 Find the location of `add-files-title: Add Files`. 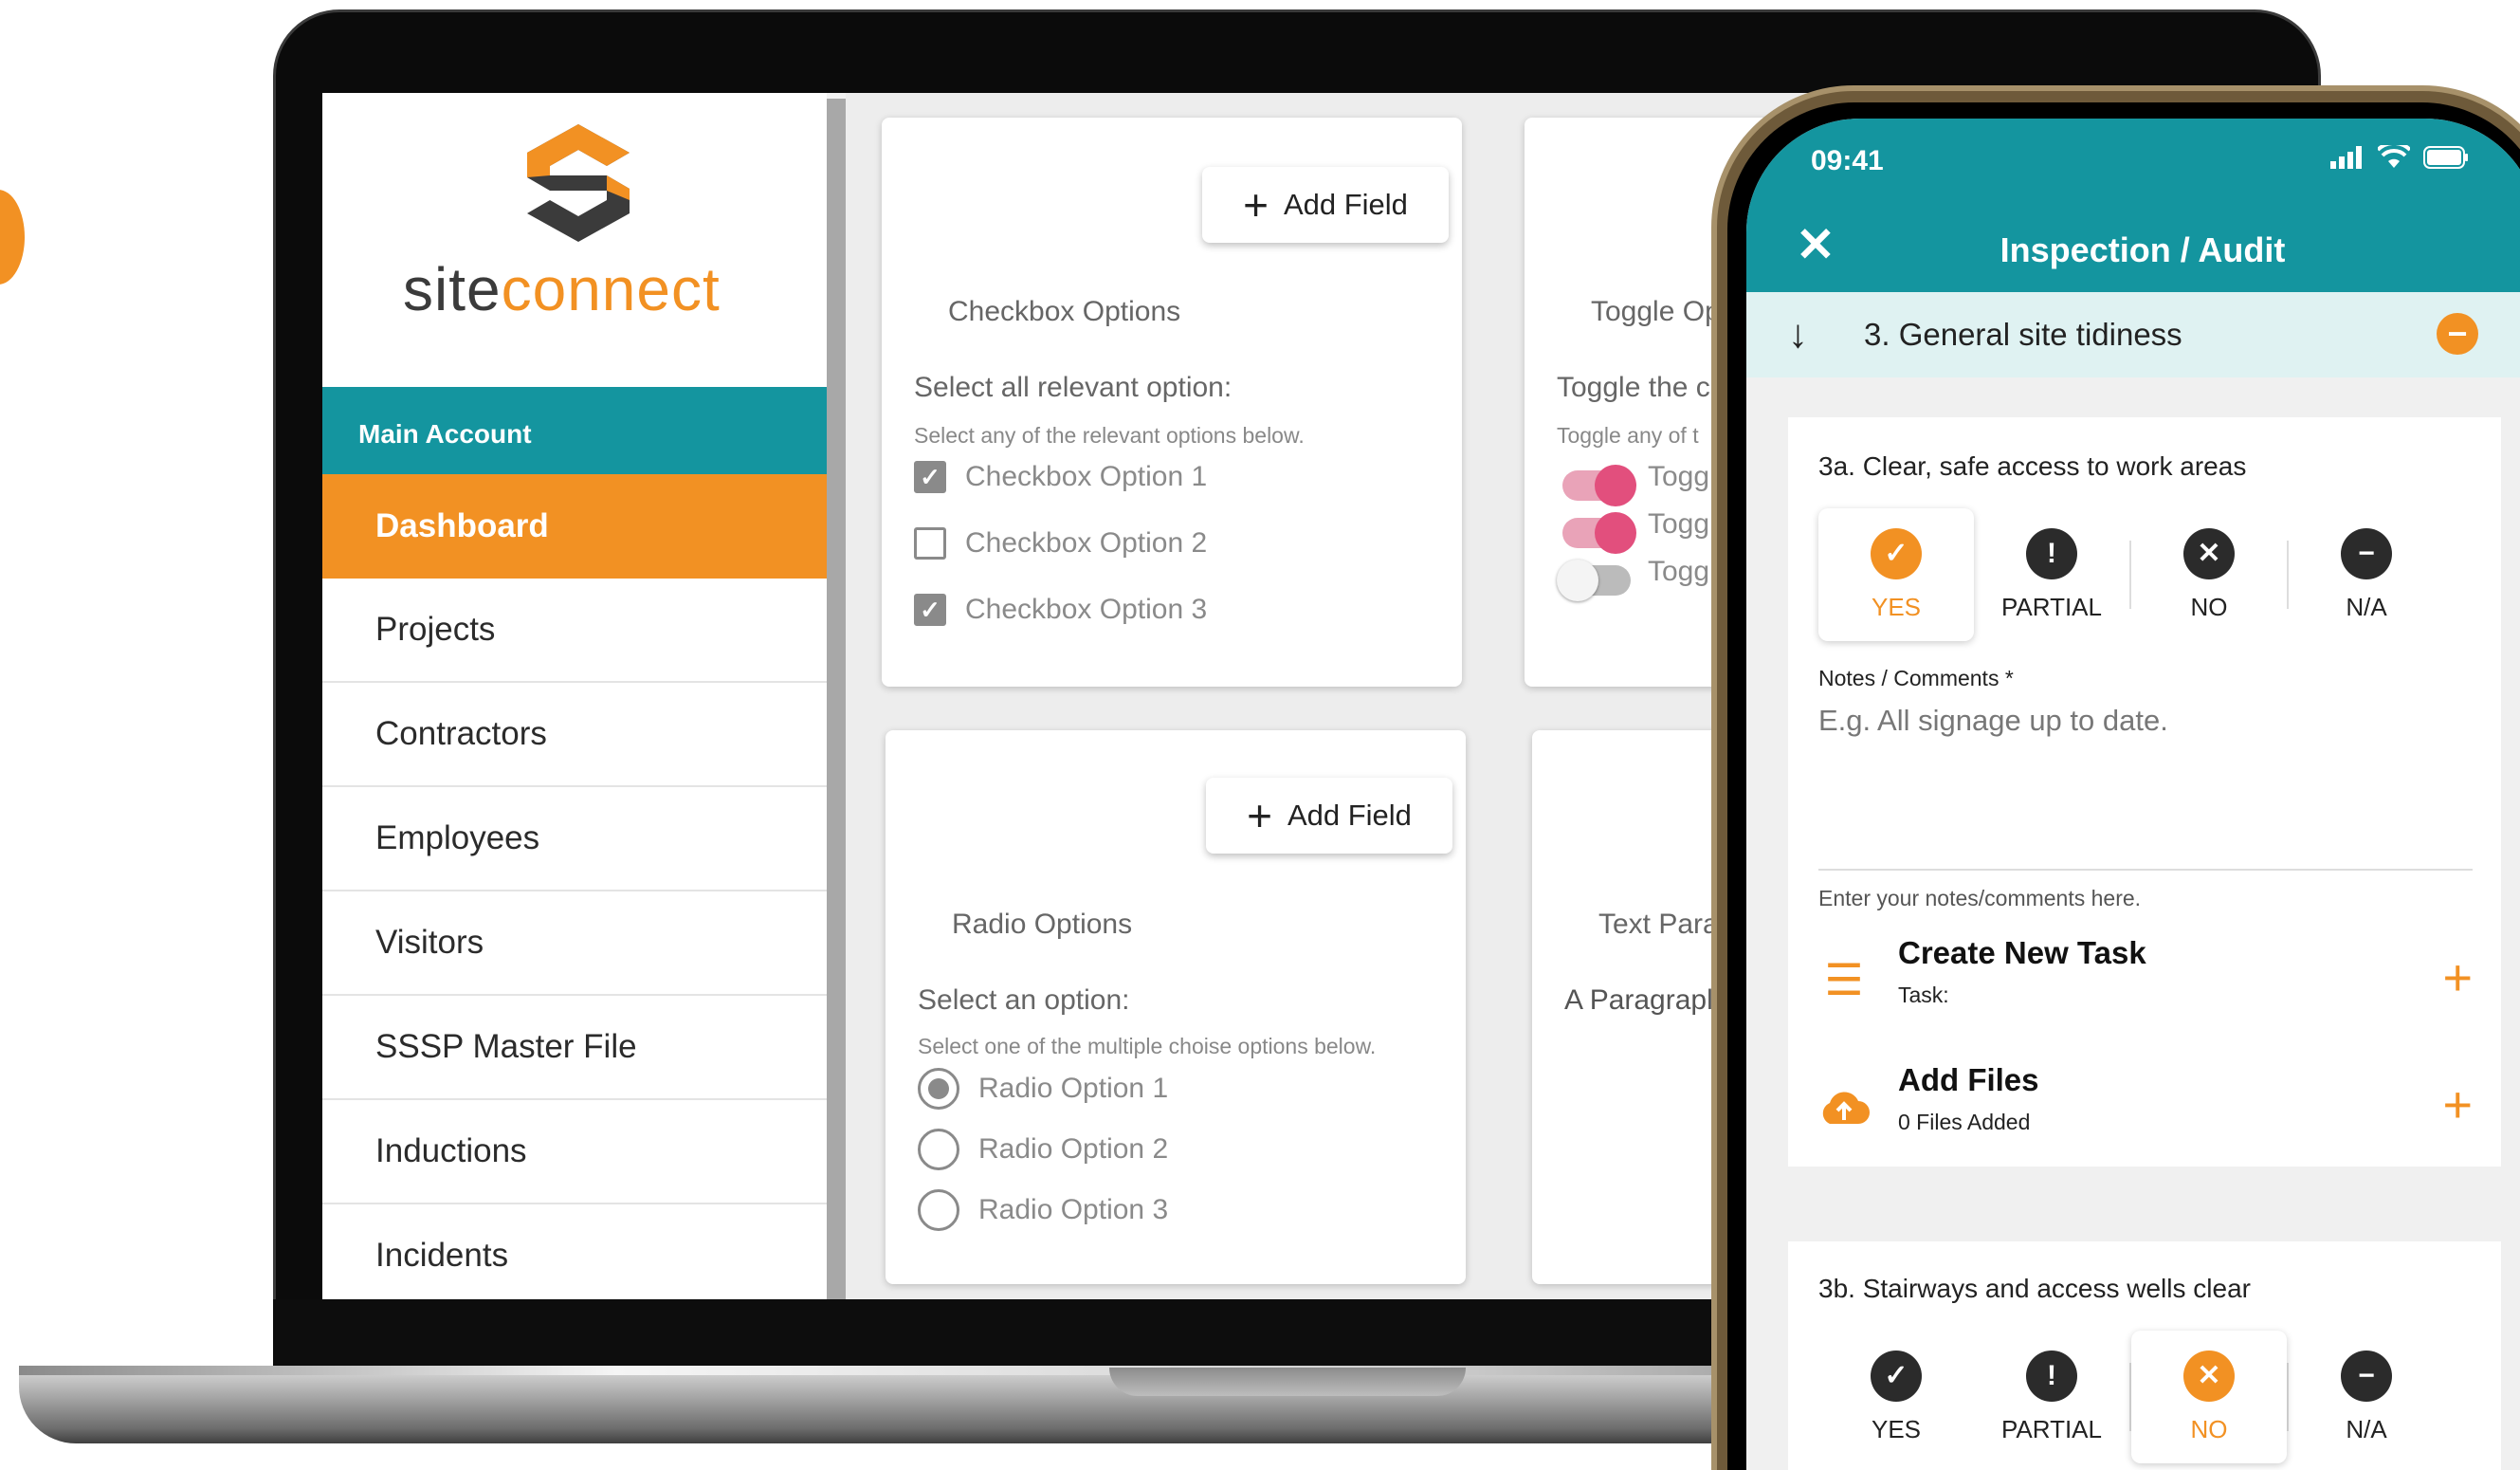

add-files-title: Add Files is located at coordinates (1969, 1079).